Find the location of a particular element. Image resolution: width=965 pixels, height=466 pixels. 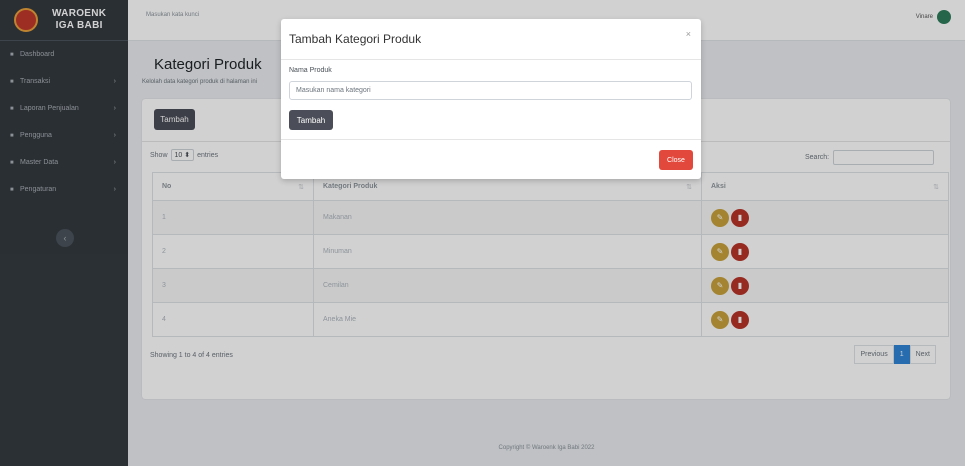

field-label: Nama Produk is located at coordinates (310, 70).